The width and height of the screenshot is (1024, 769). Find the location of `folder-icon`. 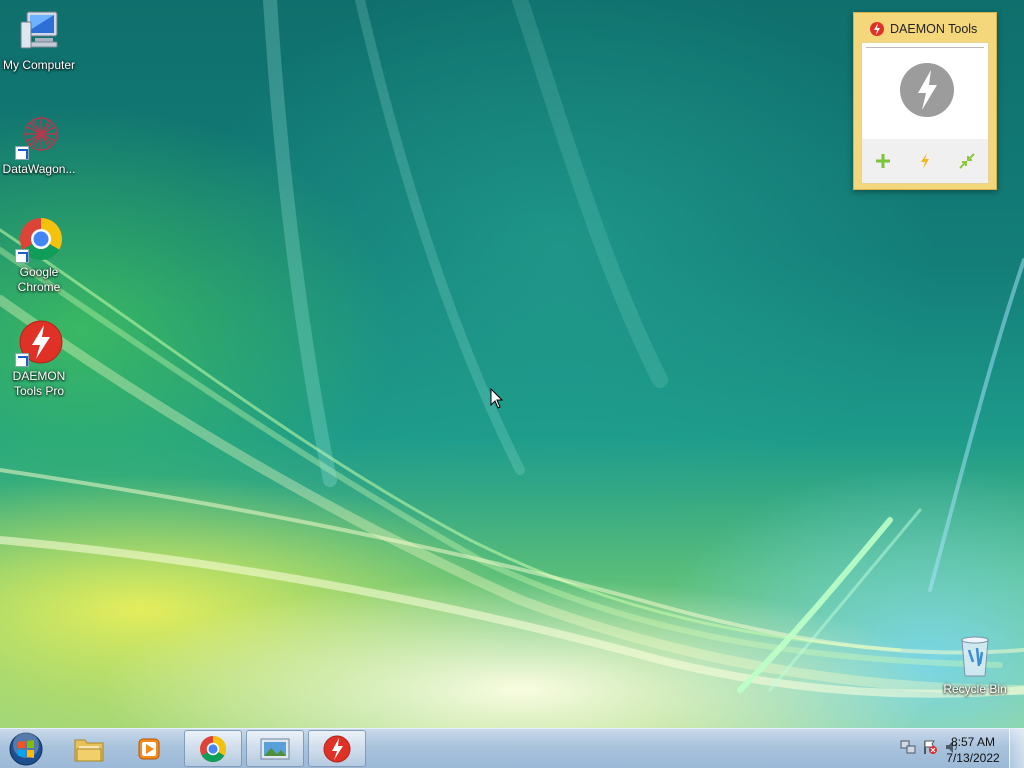

folder-icon is located at coordinates (89, 750).